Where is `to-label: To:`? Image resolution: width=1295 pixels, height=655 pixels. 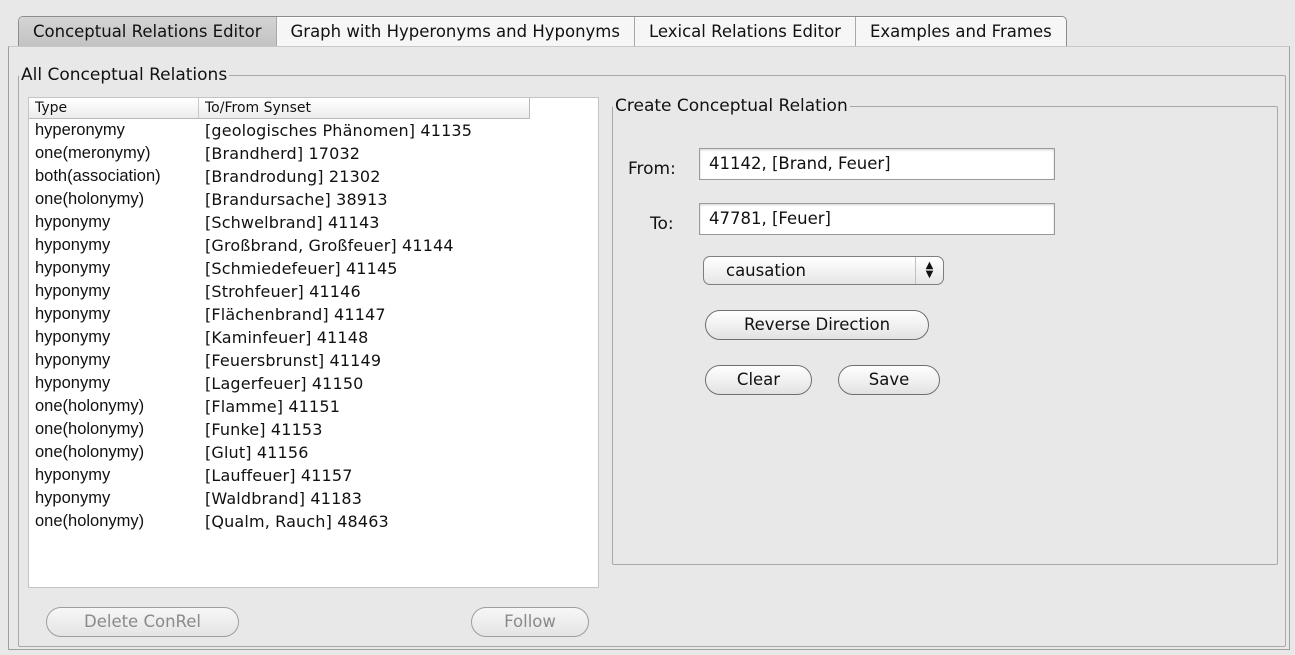
to-label: To: is located at coordinates (662, 224).